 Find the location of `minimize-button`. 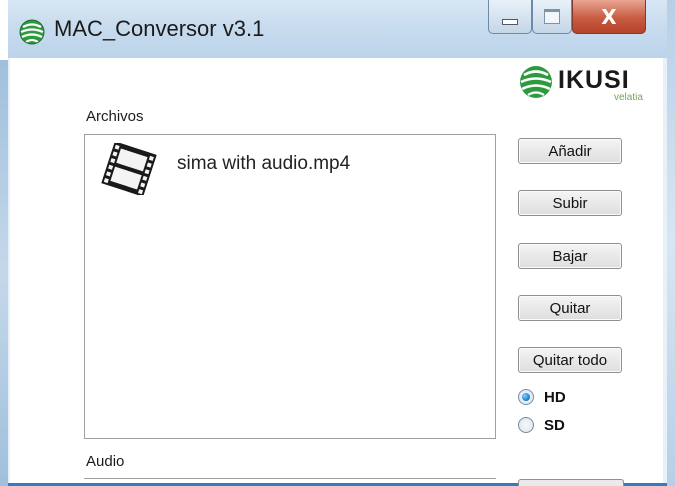

minimize-button is located at coordinates (510, 17).